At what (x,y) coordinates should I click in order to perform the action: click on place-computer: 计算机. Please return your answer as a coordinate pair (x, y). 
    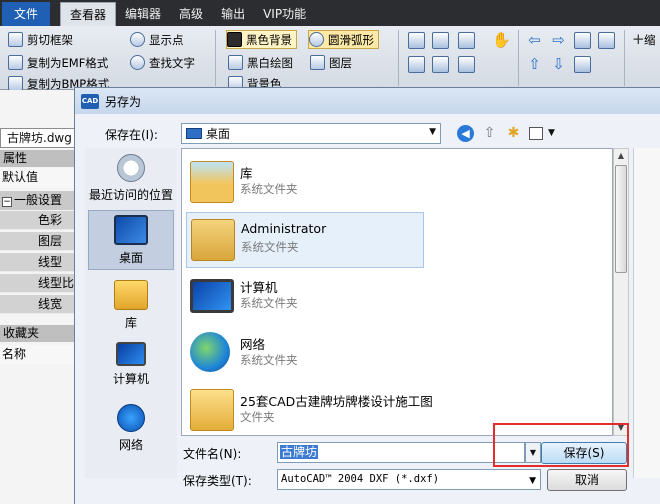
    Looking at the image, I should click on (131, 368).